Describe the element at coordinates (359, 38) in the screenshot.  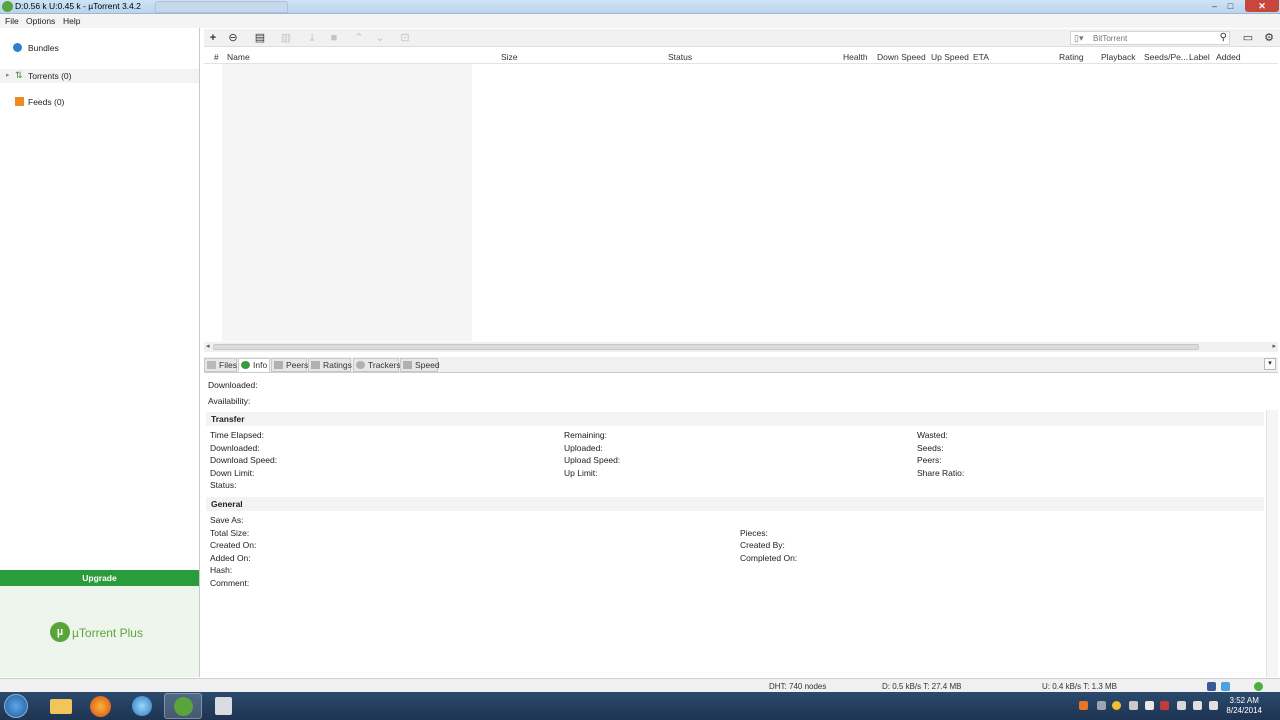
I see `move-up-icon: ⌃` at that location.